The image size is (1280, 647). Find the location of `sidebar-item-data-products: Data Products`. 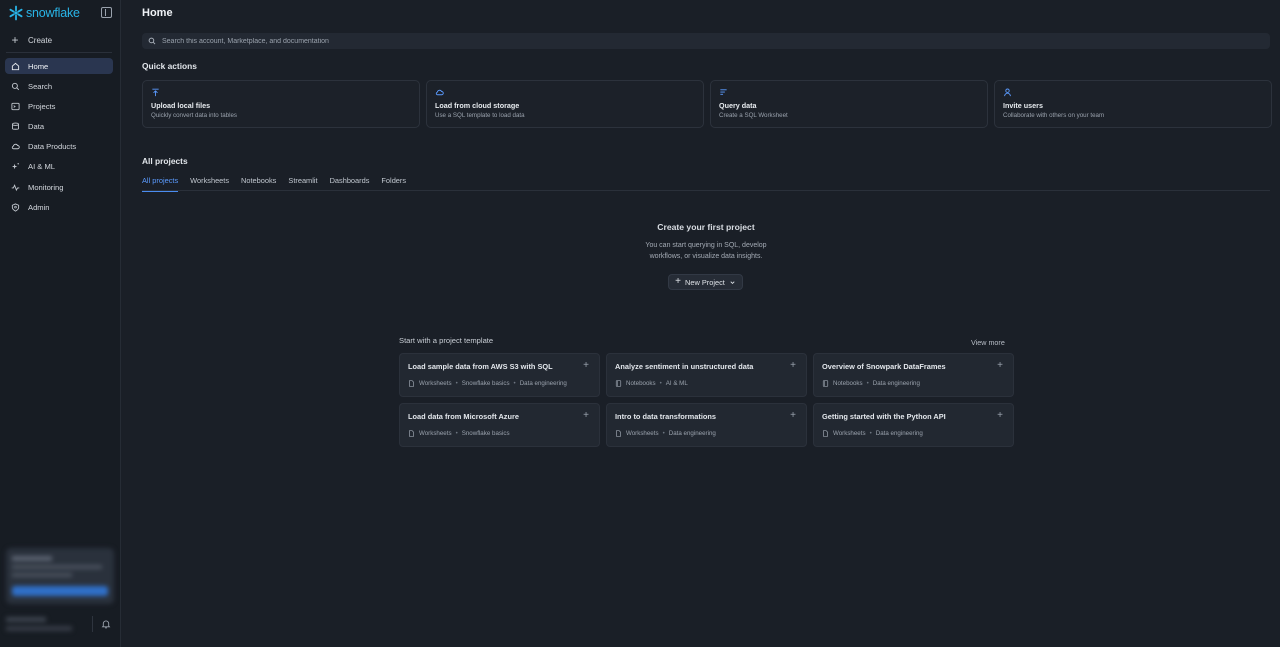

sidebar-item-data-products: Data Products is located at coordinates (59, 147).